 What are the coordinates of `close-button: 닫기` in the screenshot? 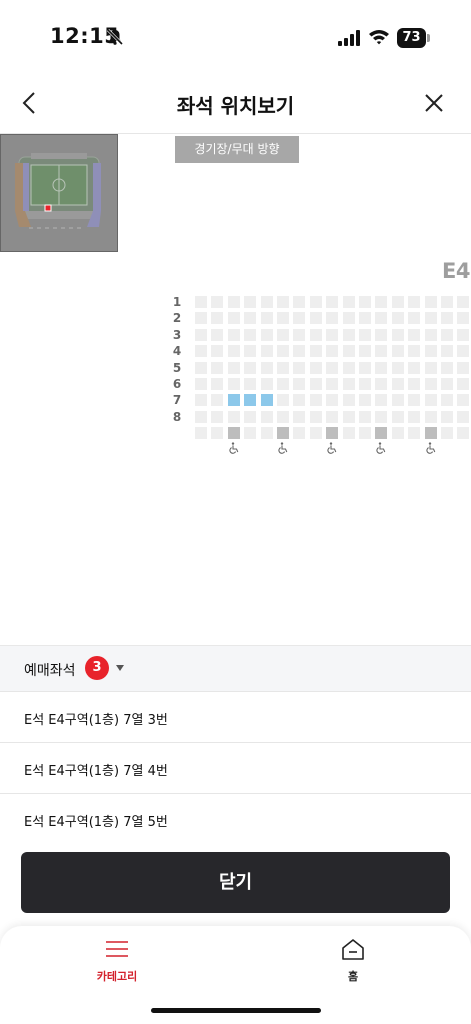 It's located at (235, 882).